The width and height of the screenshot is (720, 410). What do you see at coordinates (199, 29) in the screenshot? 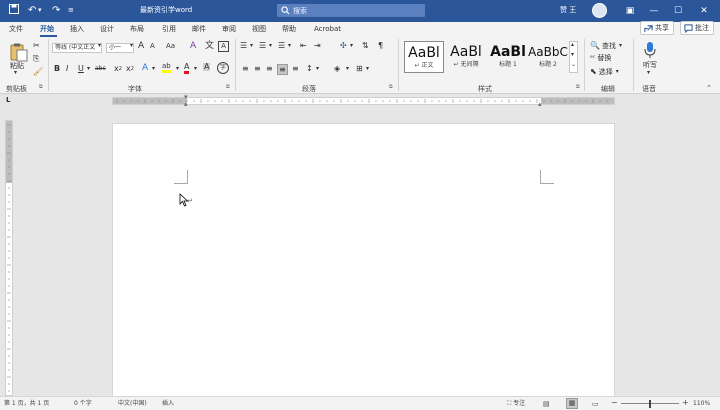
I see `tab-mailings: 邮件` at bounding box center [199, 29].